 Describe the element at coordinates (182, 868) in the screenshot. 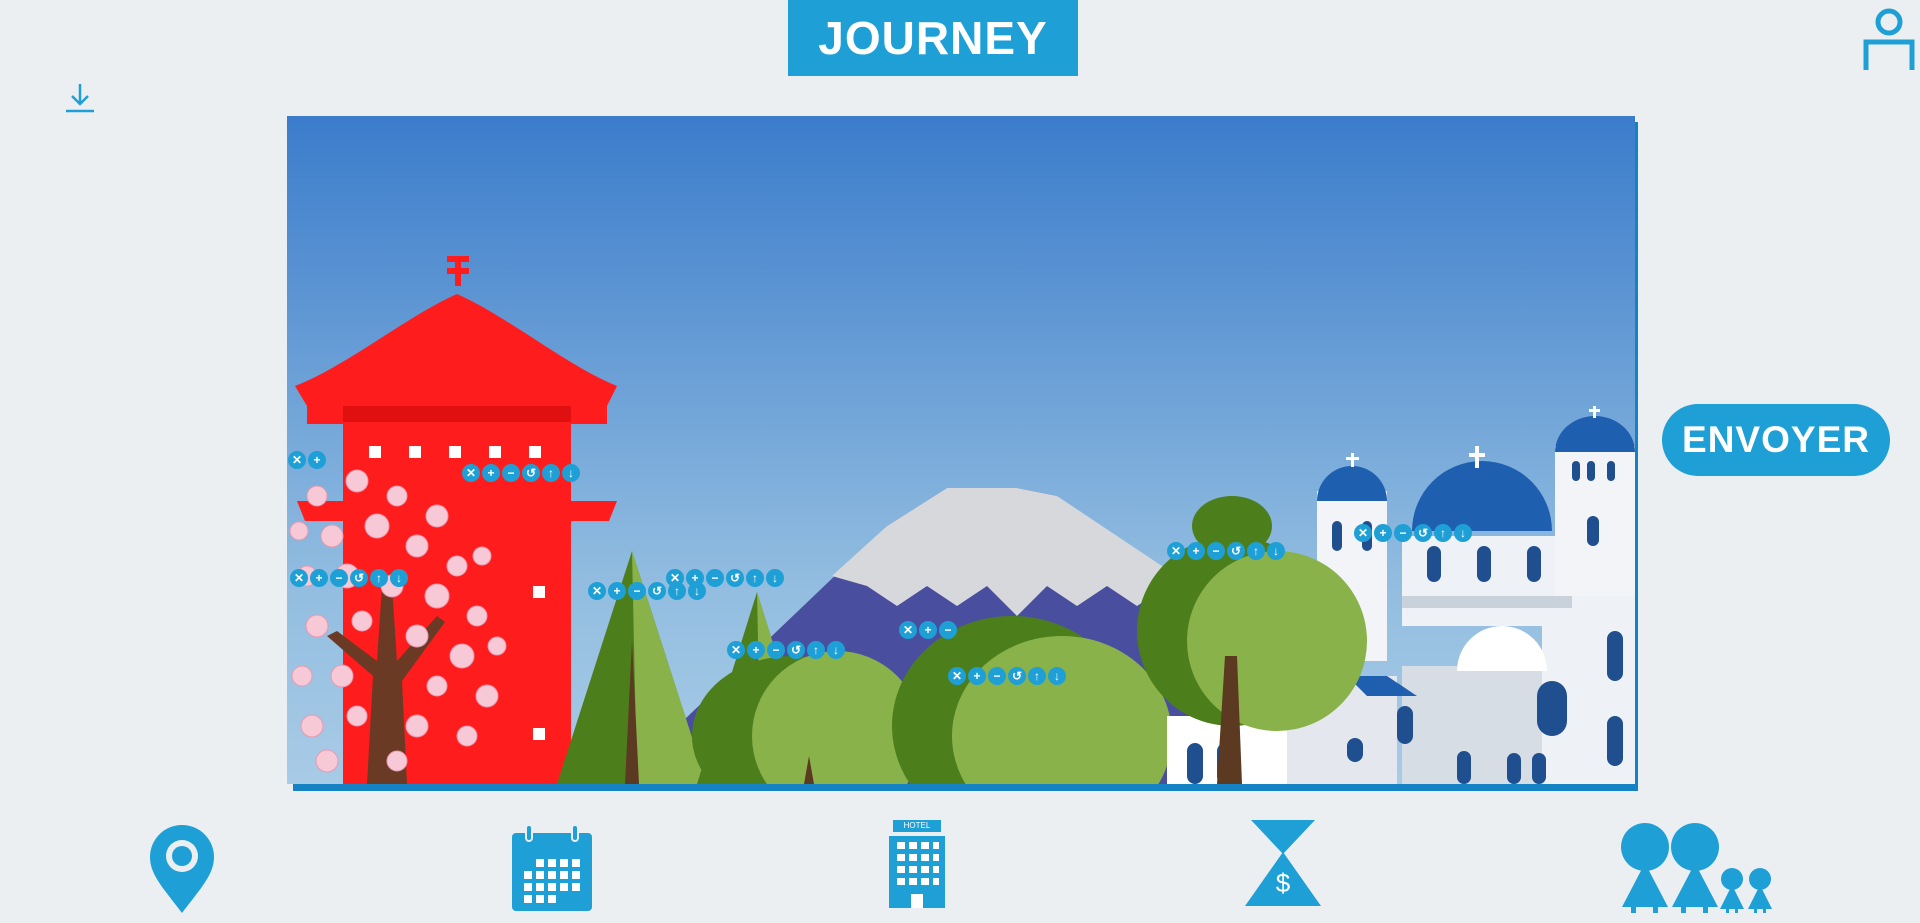

I see `location-pin-icon` at that location.